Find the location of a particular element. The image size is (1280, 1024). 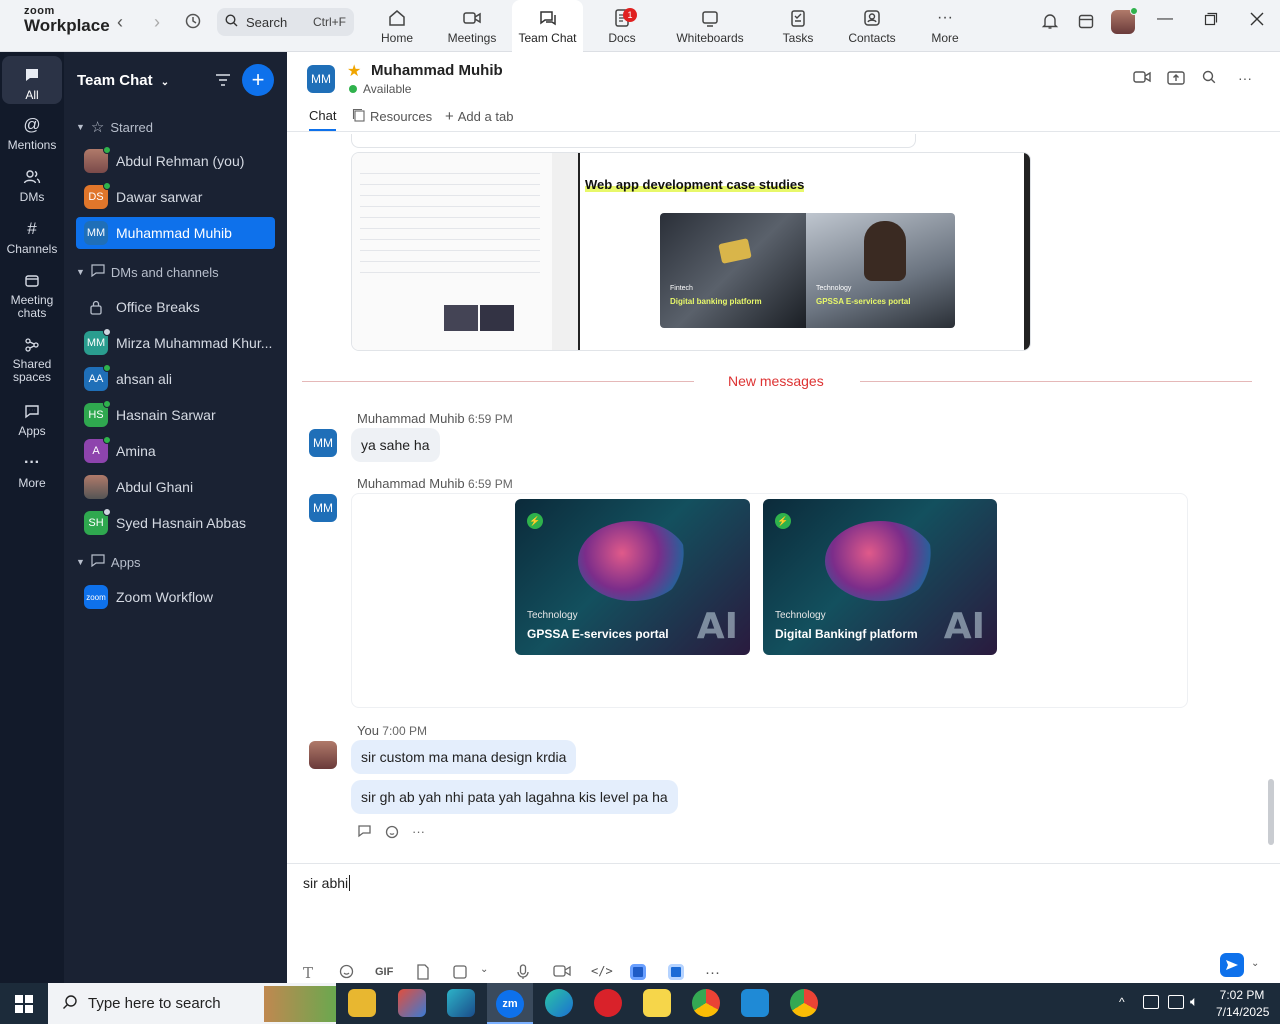

tab-home: Home is located at coordinates (397, 26).